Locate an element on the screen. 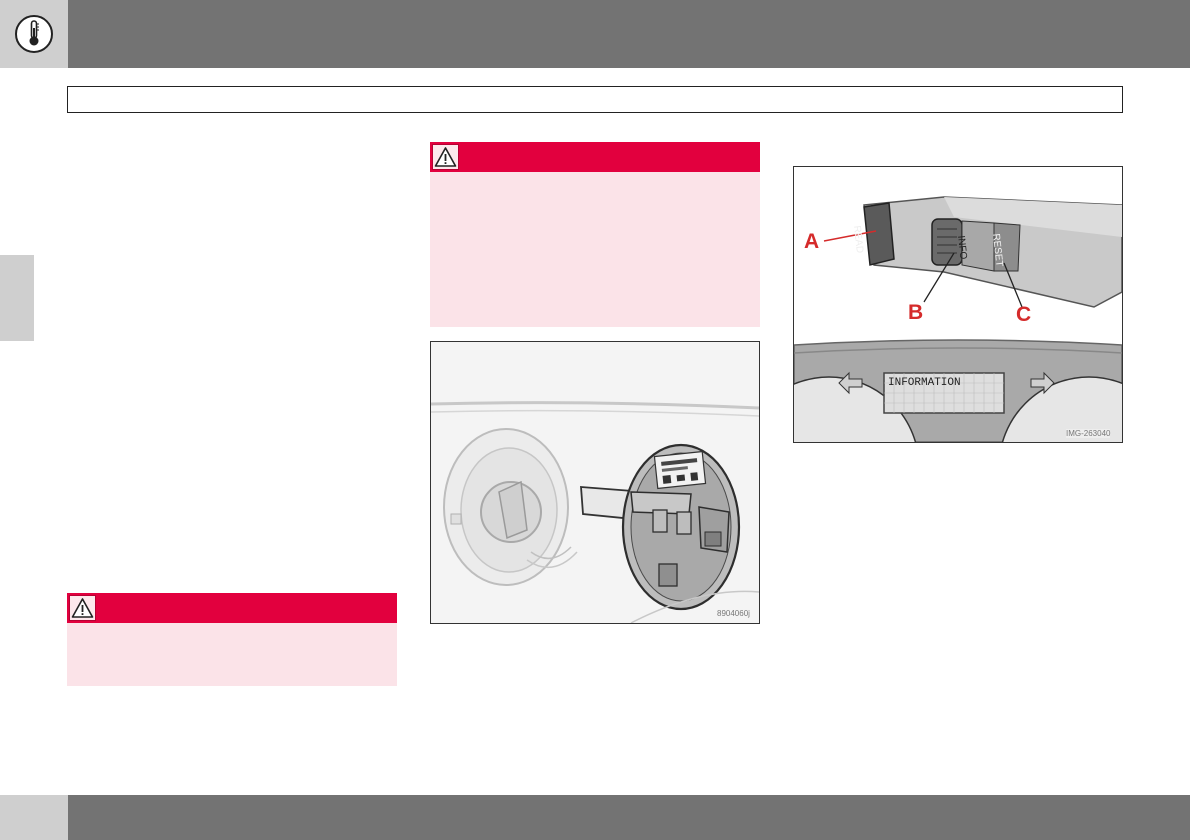 The image size is (1190, 840). chapter-side-tab is located at coordinates (17, 298).